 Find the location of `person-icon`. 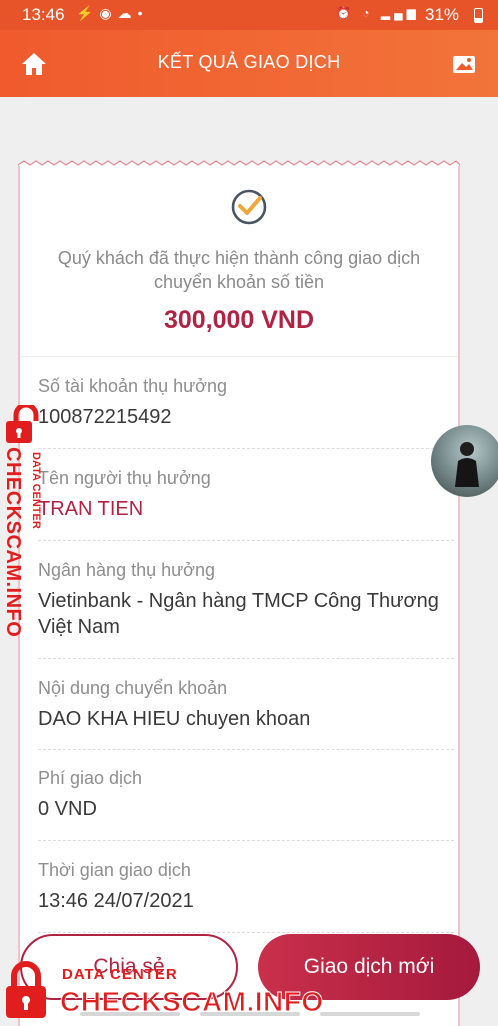

person-icon is located at coordinates (467, 464).